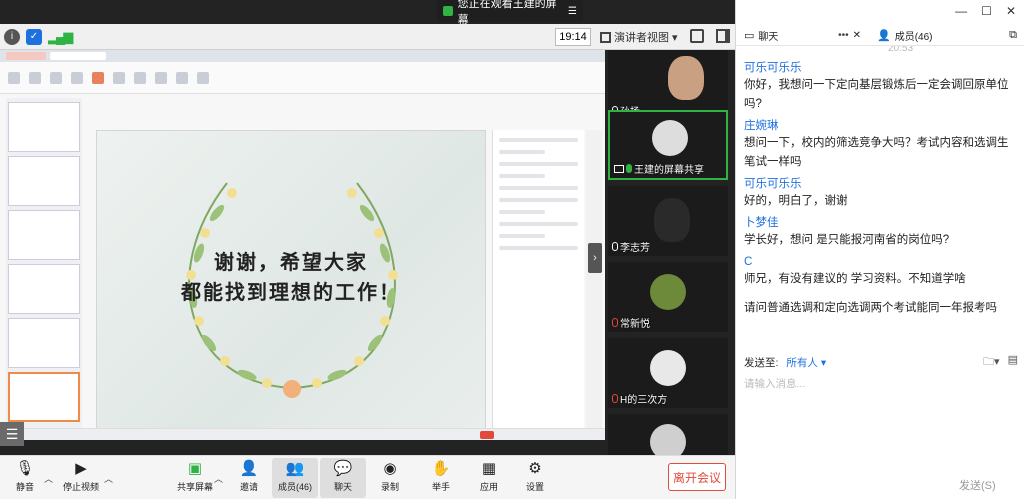  What do you see at coordinates (489, 478) in the screenshot?
I see `apps-button: ▦ 应用` at bounding box center [489, 478].